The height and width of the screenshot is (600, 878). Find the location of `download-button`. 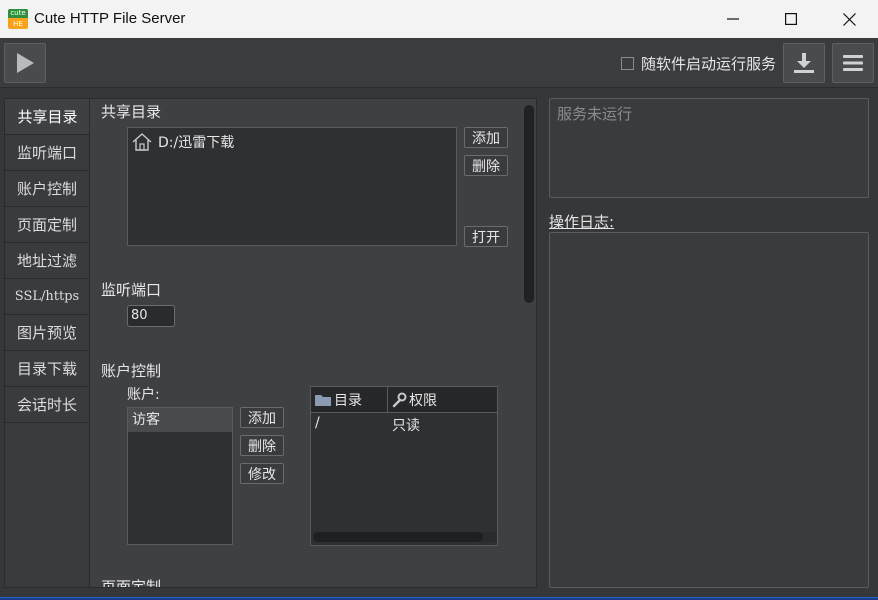

download-button is located at coordinates (804, 63).